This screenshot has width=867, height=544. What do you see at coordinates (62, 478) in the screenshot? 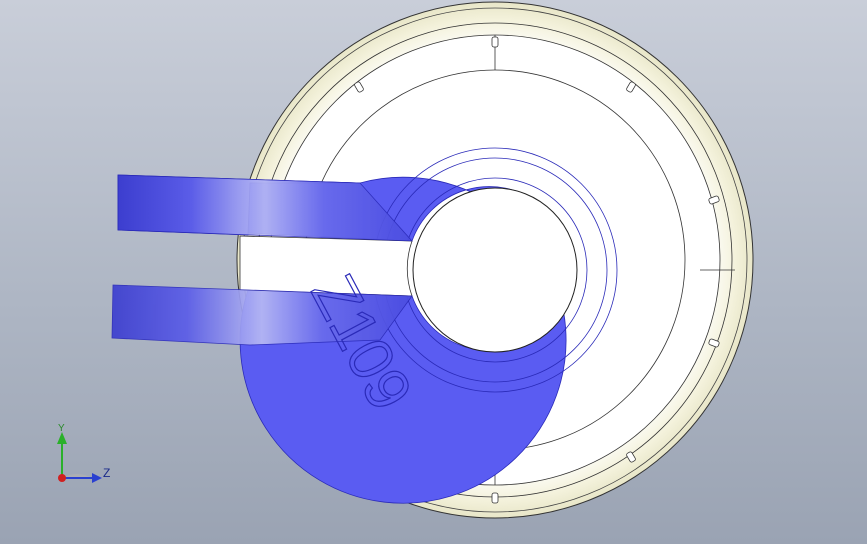
I see `x-axis-dot` at bounding box center [62, 478].